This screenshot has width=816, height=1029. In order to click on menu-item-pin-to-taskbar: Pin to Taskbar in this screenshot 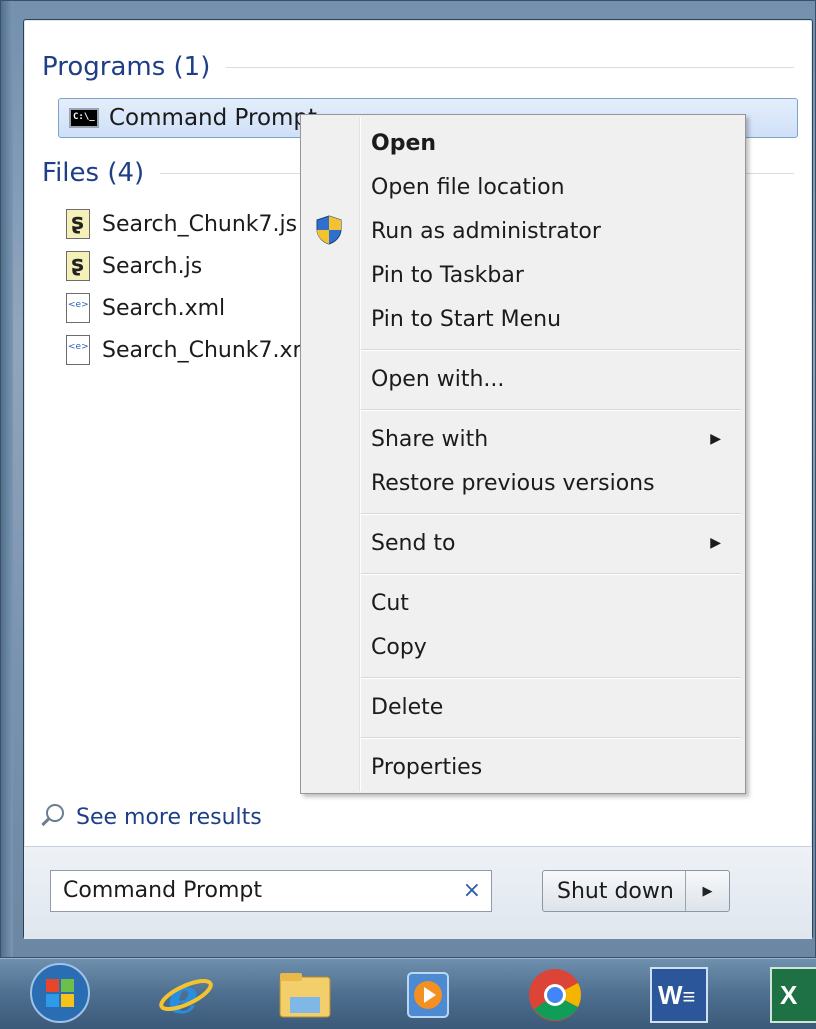, I will do `click(548, 275)`.